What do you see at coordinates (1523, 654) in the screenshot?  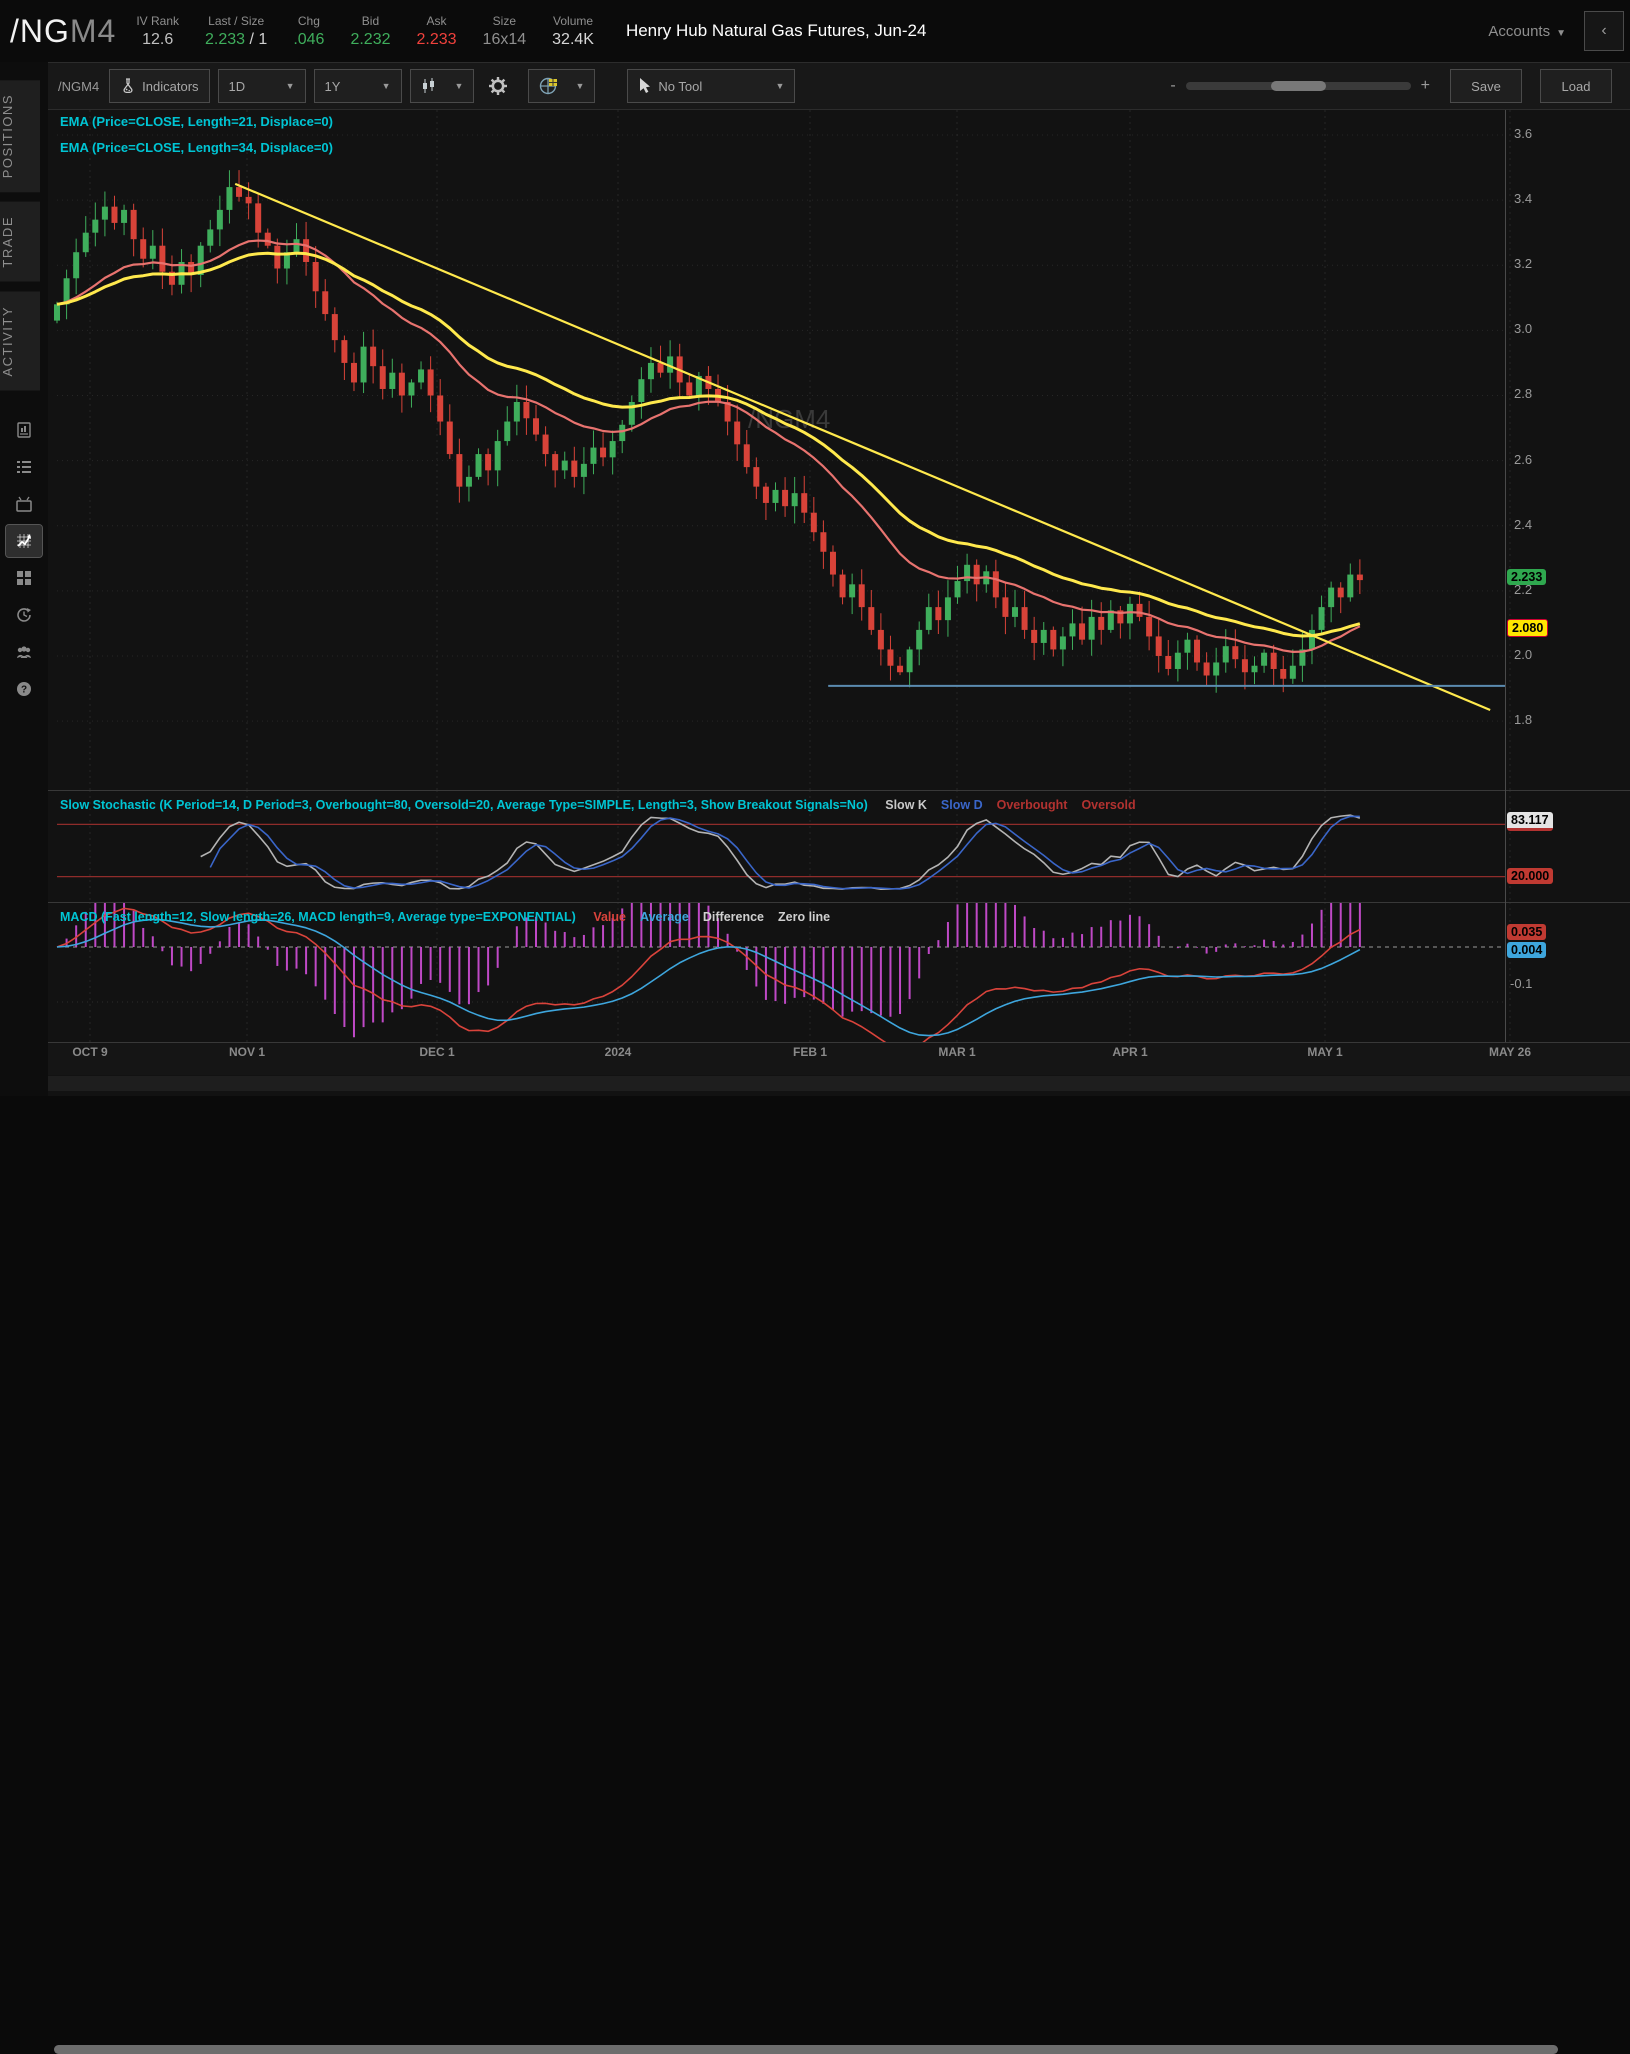 I see `price-tick-label: 2.0` at bounding box center [1523, 654].